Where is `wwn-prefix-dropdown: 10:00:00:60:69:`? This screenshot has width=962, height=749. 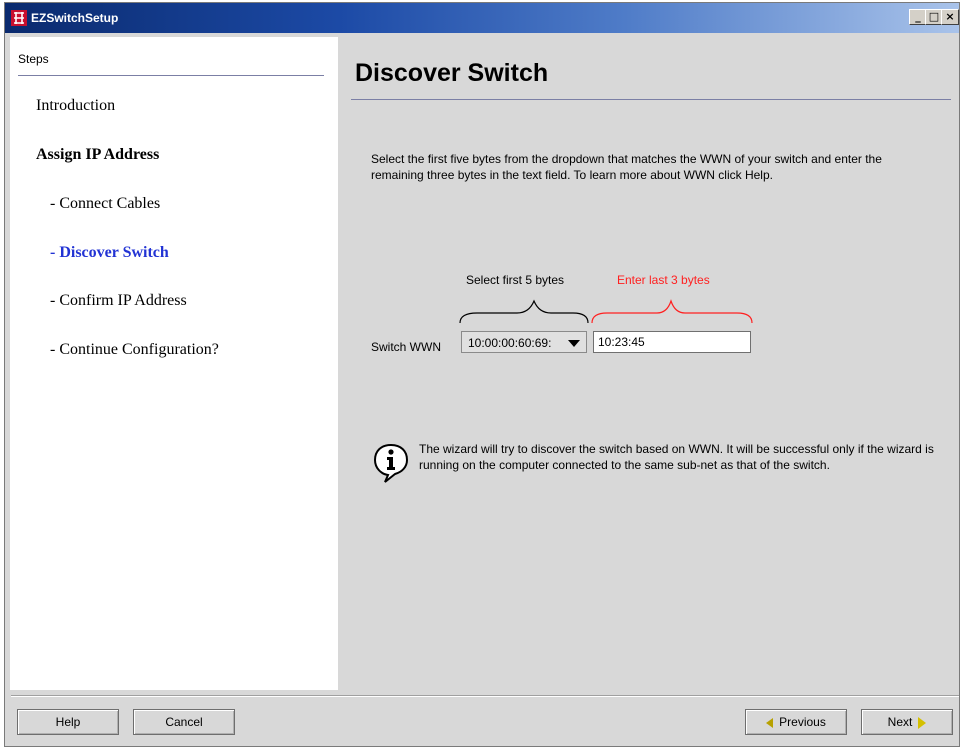
wwn-prefix-dropdown: 10:00:00:60:69: is located at coordinates (524, 342).